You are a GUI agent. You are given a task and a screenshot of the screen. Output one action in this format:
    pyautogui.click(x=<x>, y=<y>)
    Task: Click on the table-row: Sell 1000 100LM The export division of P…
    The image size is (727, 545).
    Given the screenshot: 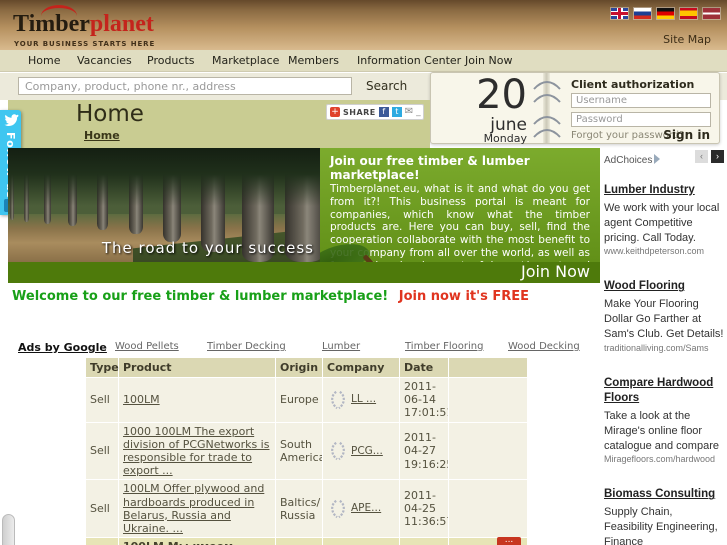 What is the action you would take?
    pyautogui.click(x=306, y=451)
    